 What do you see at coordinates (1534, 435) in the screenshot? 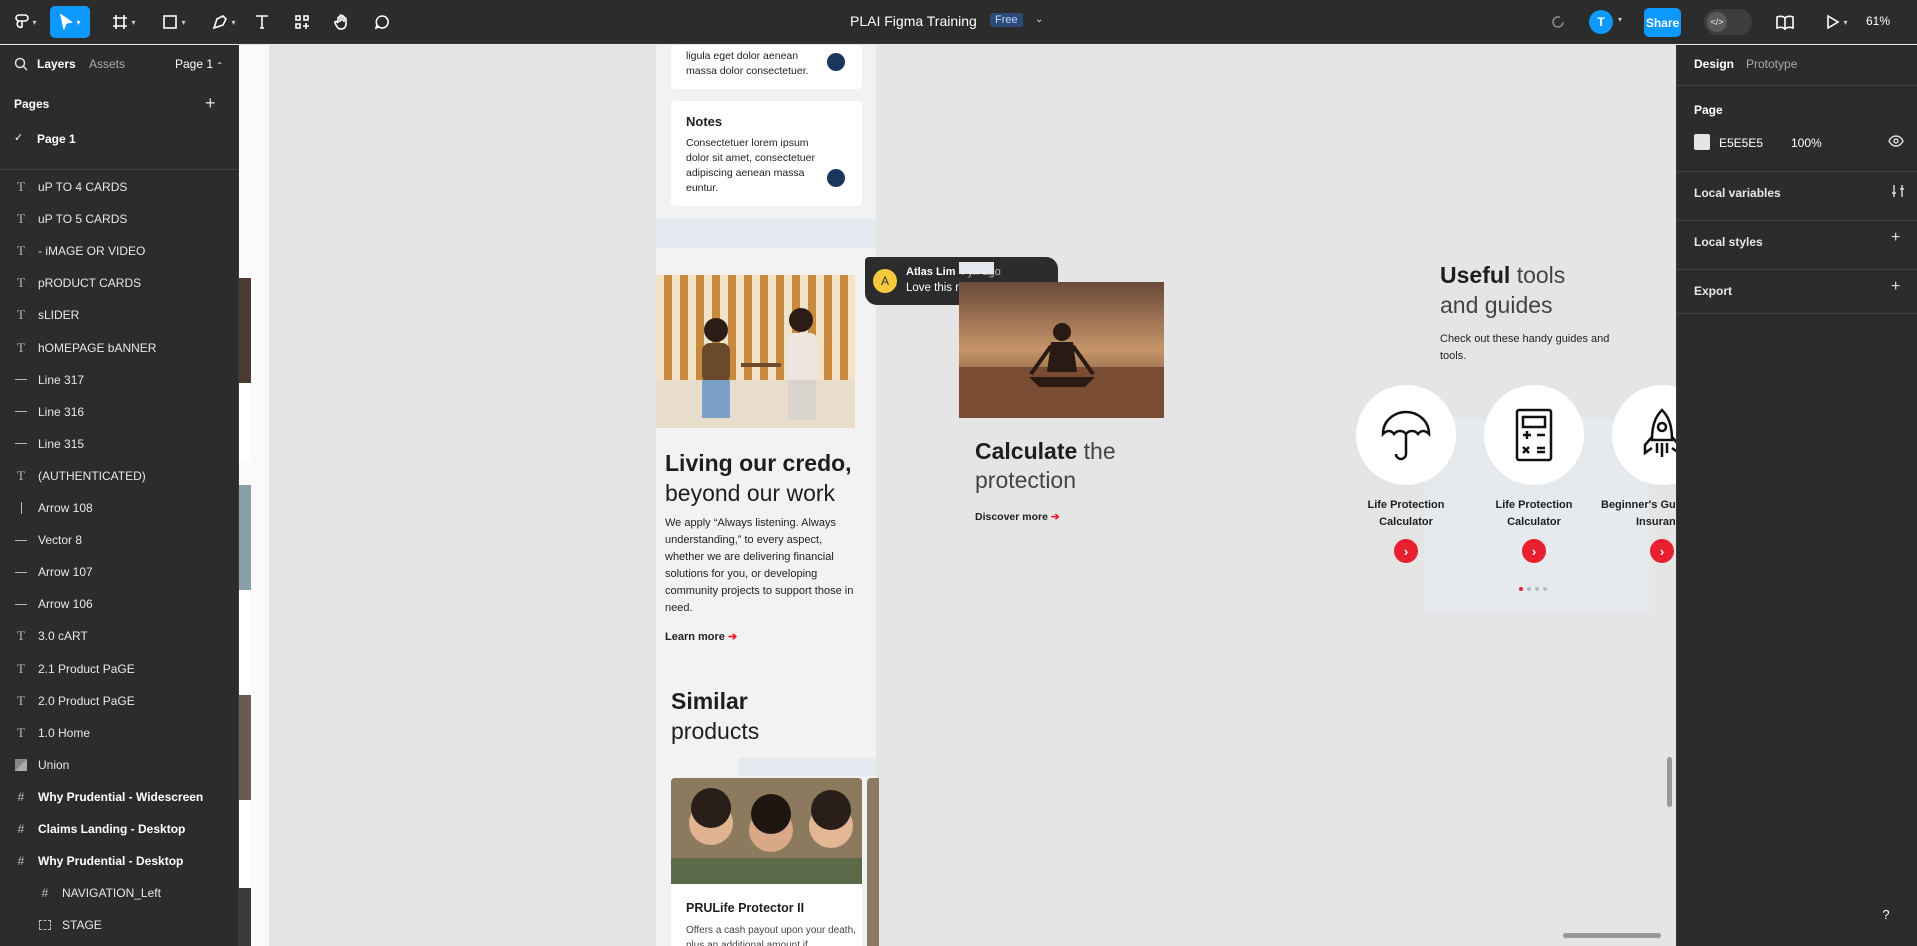
I see `tool-card-calculator` at bounding box center [1534, 435].